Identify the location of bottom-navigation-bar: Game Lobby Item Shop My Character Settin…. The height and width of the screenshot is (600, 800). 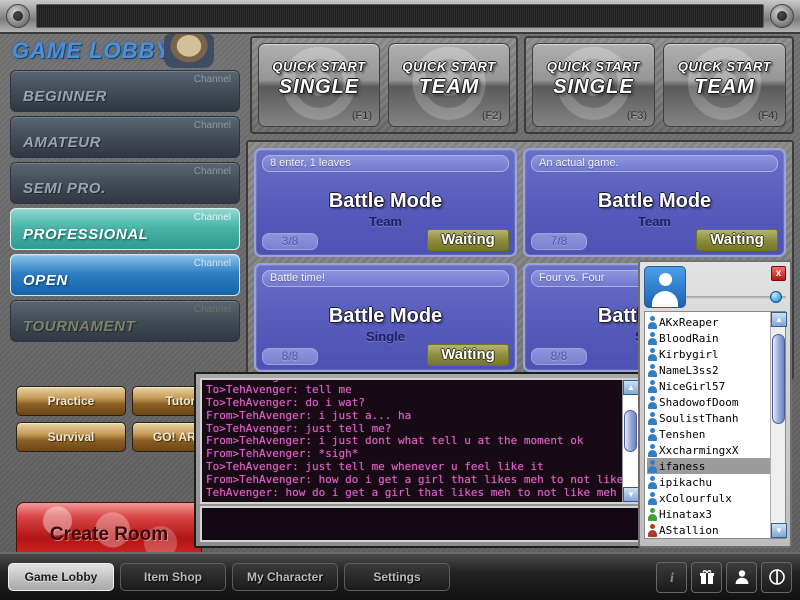
(400, 576).